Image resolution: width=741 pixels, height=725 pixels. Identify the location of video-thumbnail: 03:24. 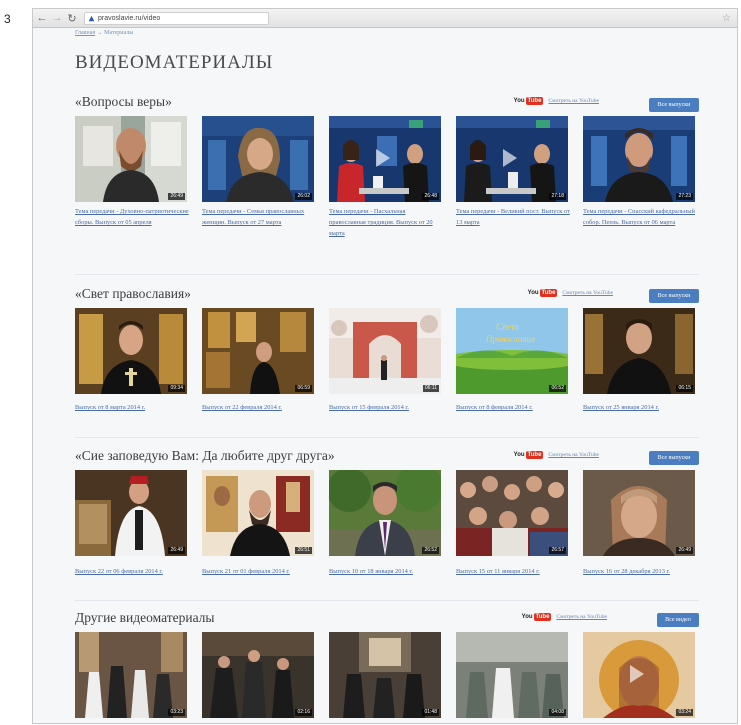
(639, 675).